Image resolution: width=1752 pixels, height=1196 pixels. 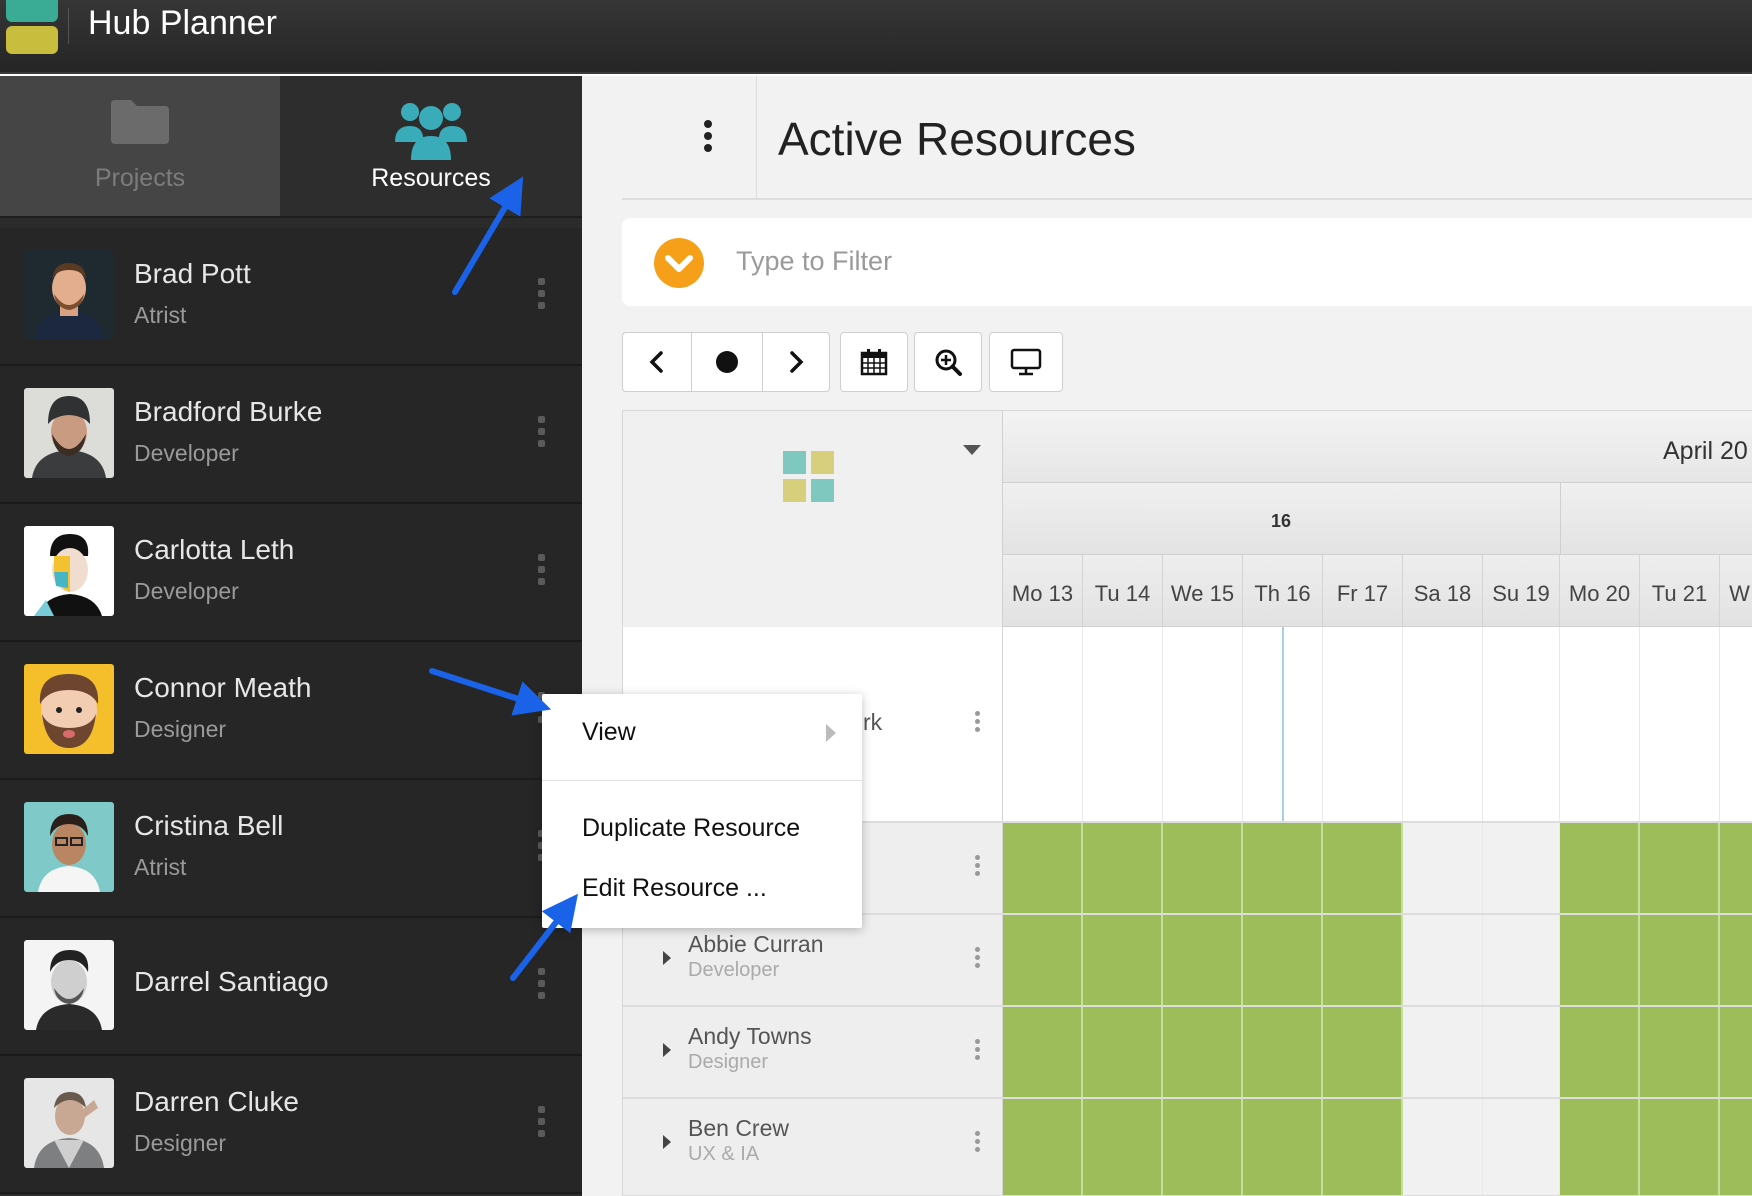 What do you see at coordinates (809, 477) in the screenshot?
I see `apps-grid-icon` at bounding box center [809, 477].